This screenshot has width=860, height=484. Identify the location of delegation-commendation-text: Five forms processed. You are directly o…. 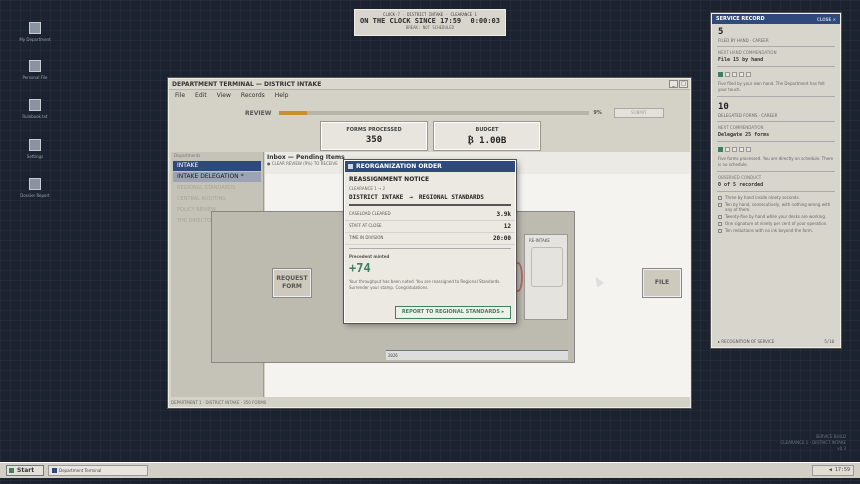
(776, 161).